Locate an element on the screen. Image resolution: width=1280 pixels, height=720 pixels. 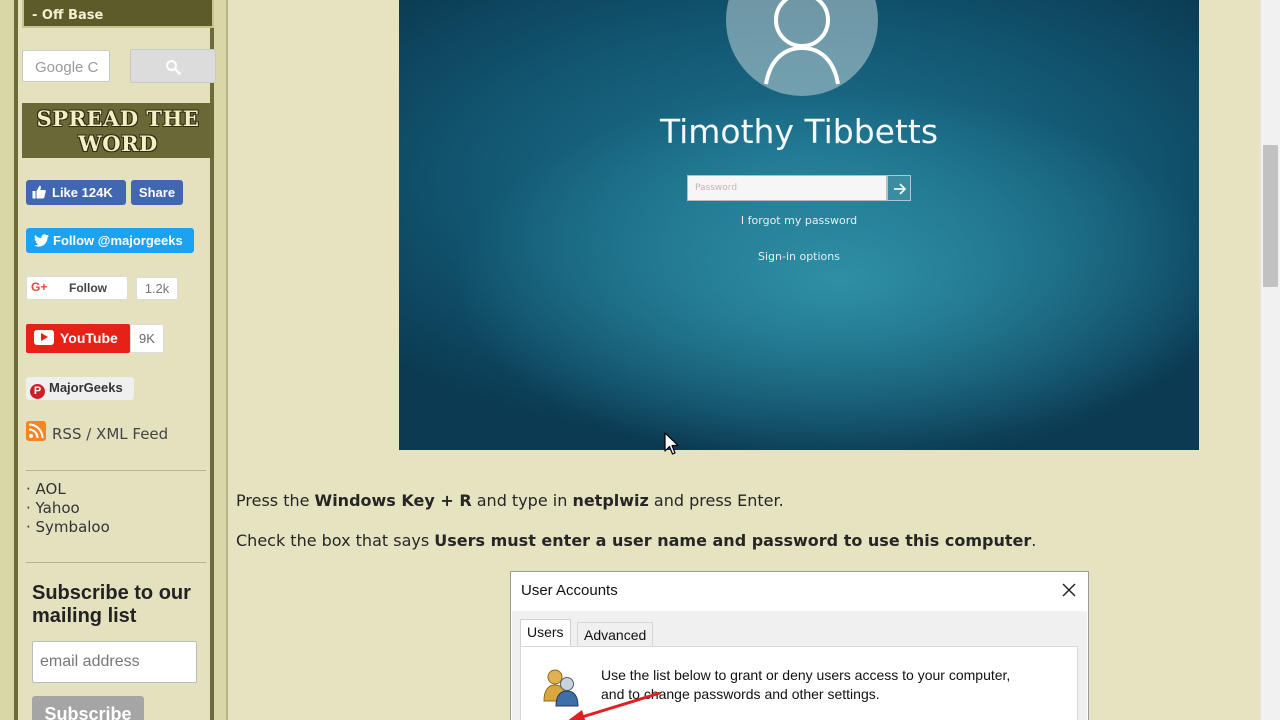
youtube-subscribe-button: YouTube is located at coordinates (78, 338).